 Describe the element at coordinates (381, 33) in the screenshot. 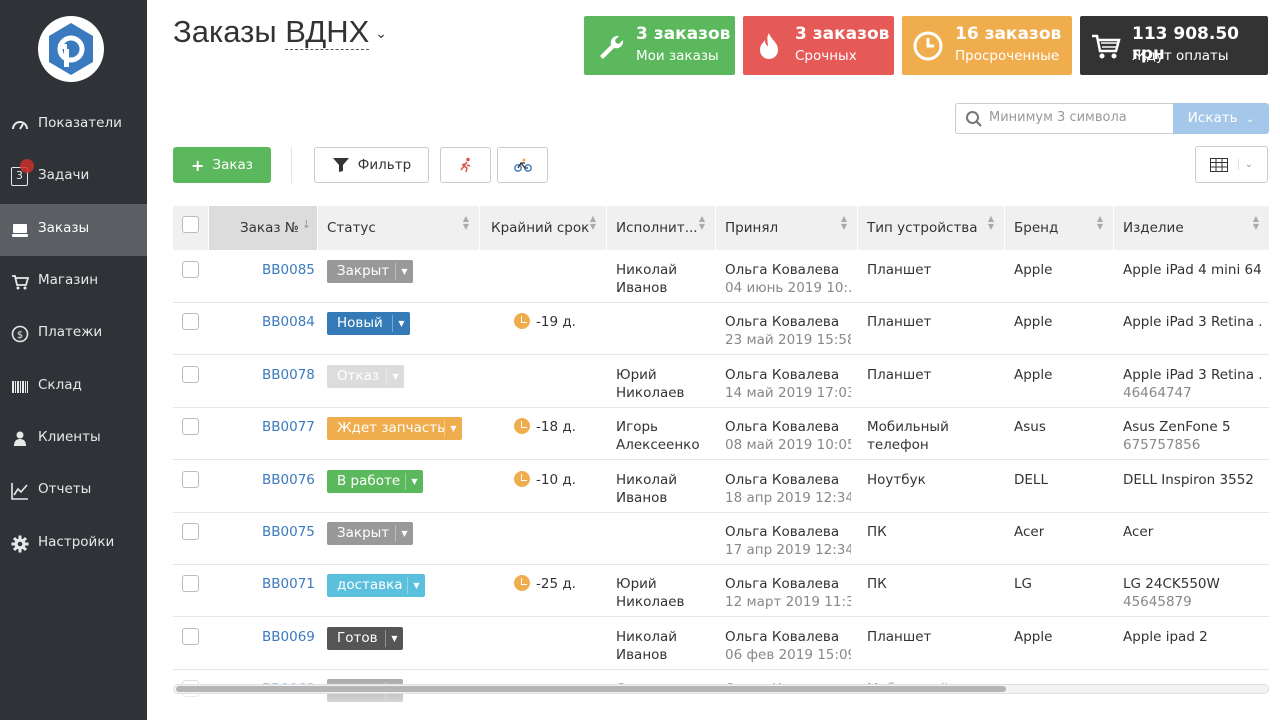

I see `chevron-down-icon: ⌄` at that location.